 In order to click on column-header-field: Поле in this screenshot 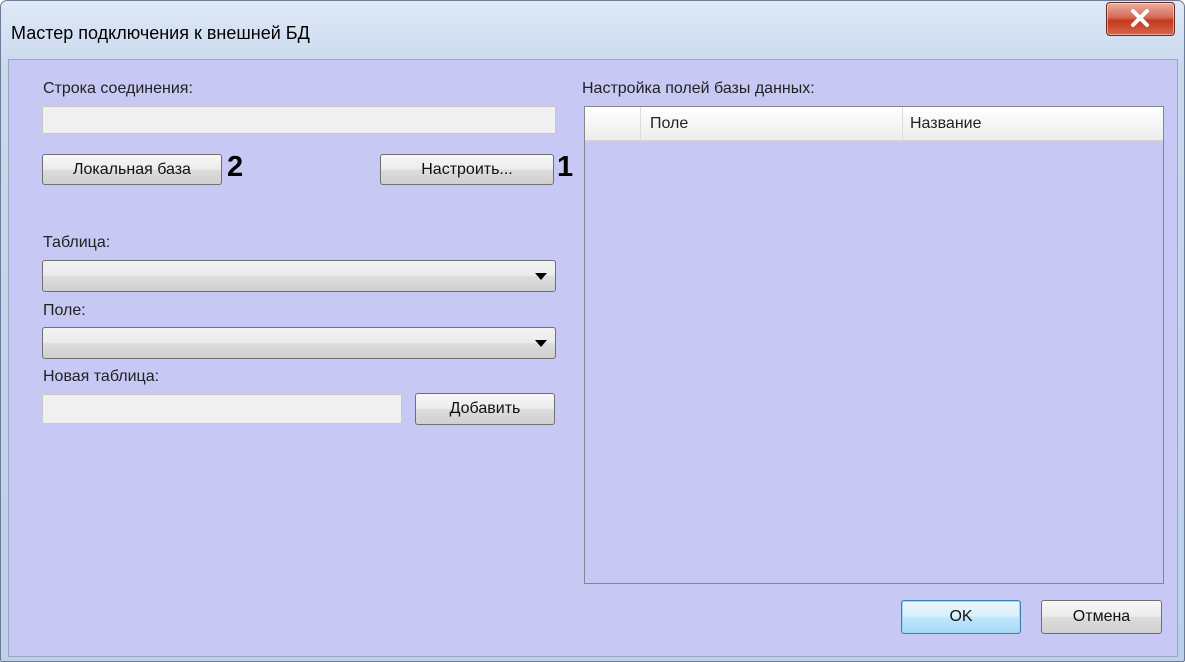, I will do `click(669, 124)`.